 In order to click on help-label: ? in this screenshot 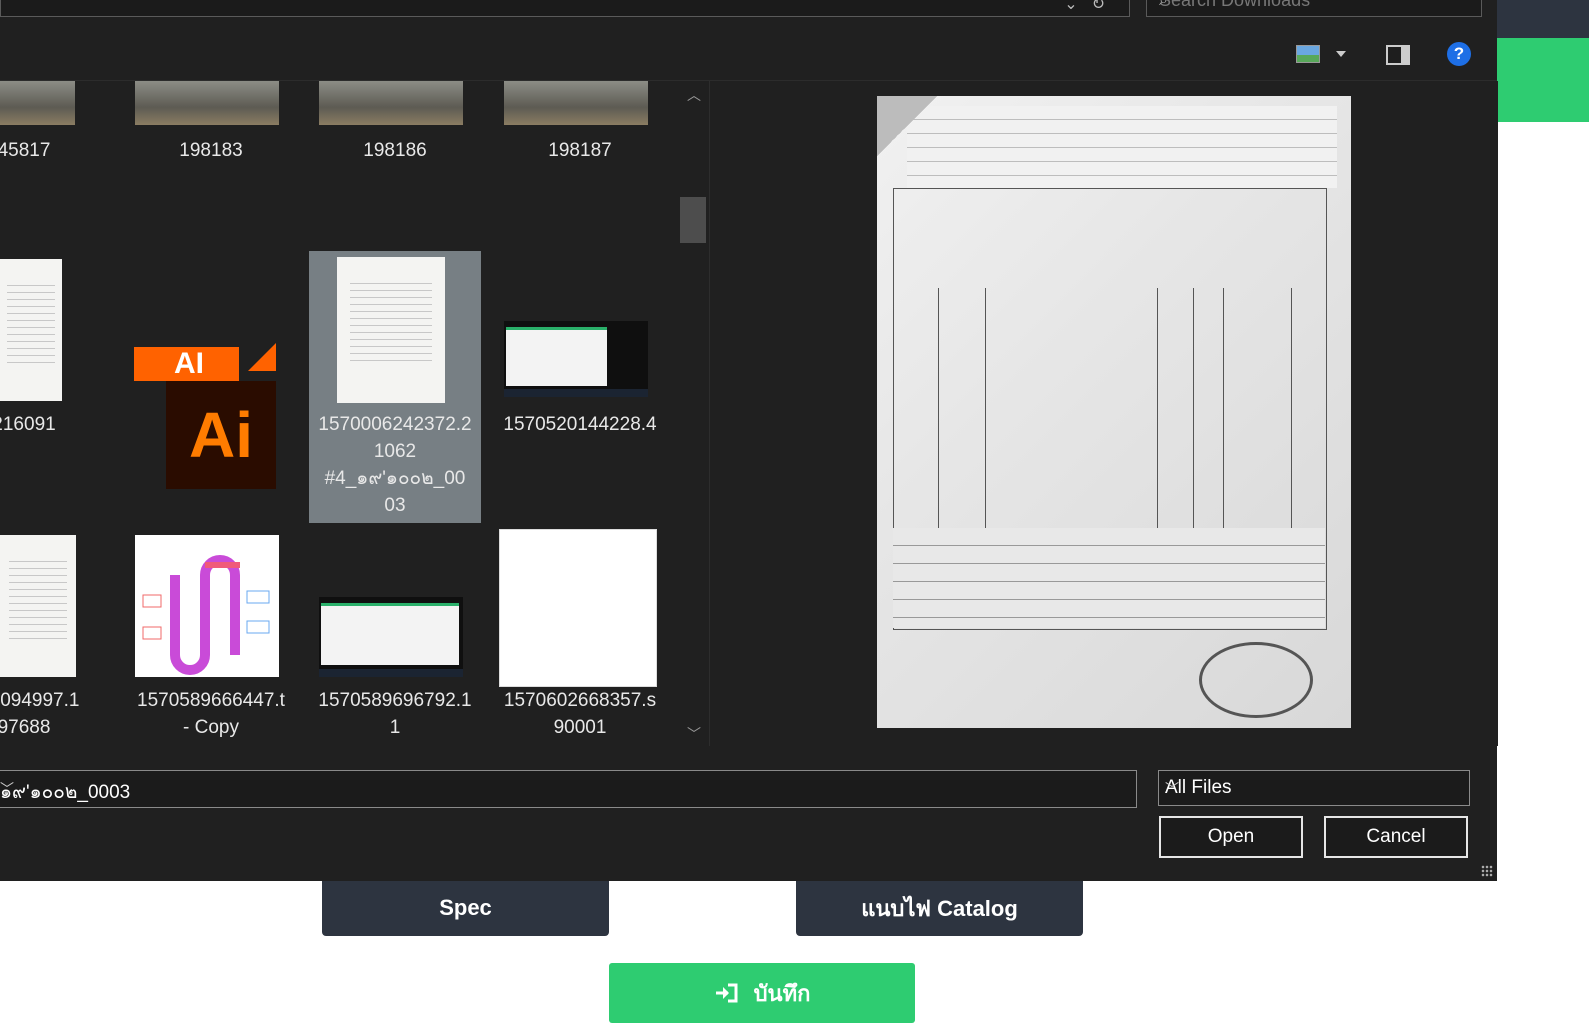, I will do `click(1459, 53)`.